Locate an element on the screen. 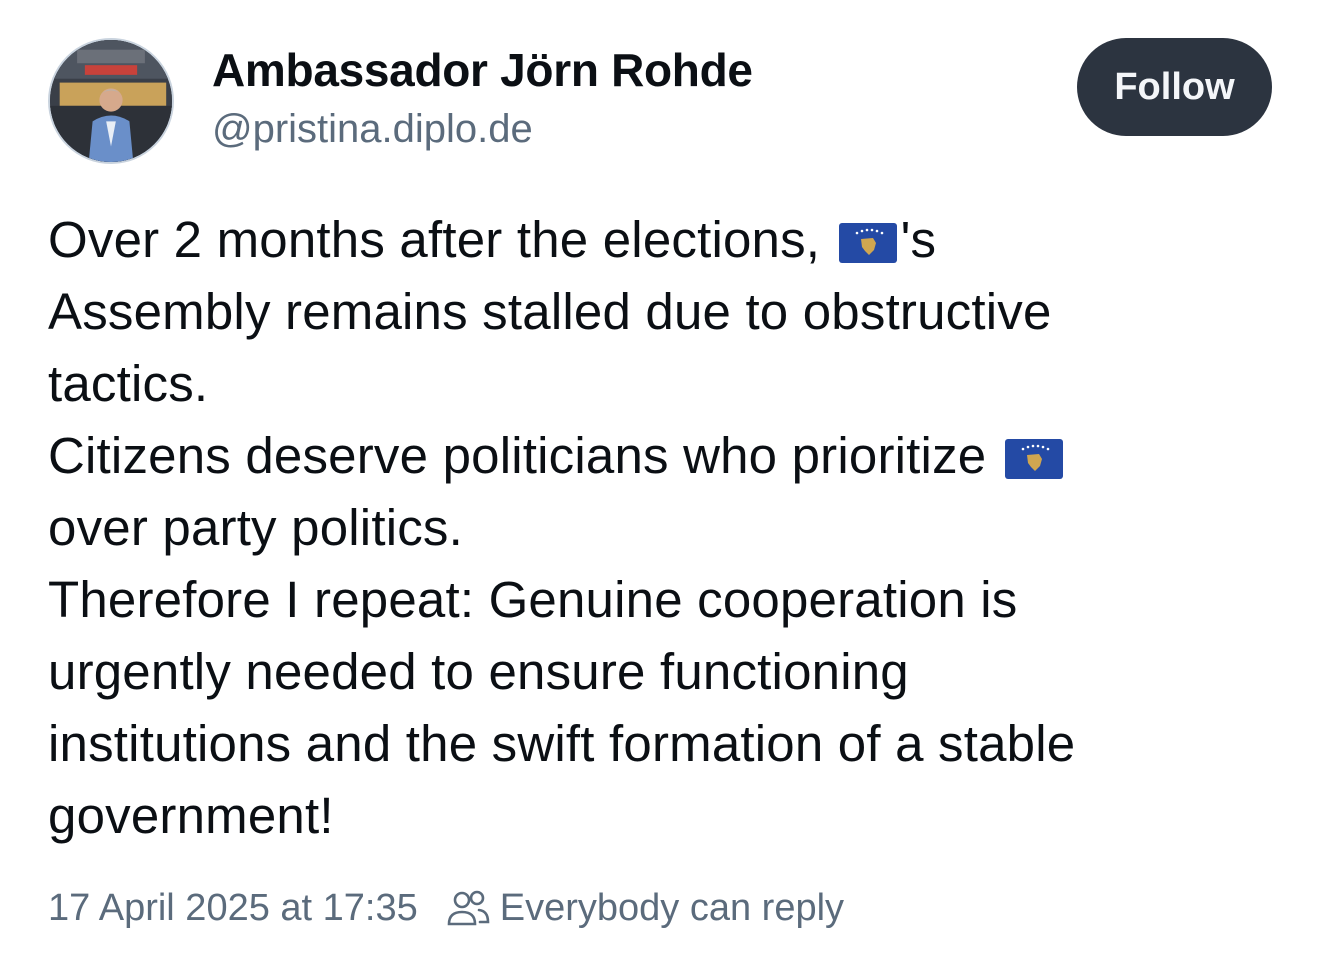 The image size is (1320, 963). author-block: Ambassador Jörn Rohde @pristina.diplo.de is located at coordinates (482, 98).